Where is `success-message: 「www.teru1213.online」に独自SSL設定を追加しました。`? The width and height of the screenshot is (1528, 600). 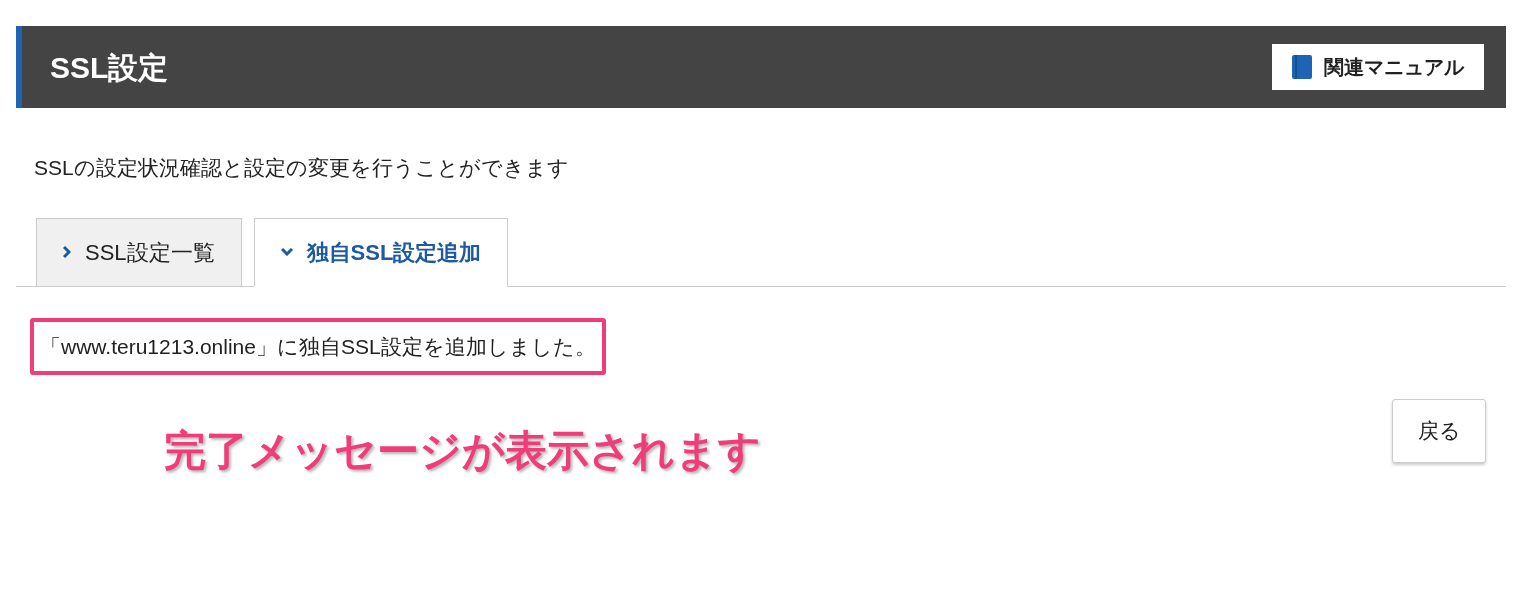
success-message: 「www.teru1213.online」に独自SSL設定を追加しました。 is located at coordinates (318, 346).